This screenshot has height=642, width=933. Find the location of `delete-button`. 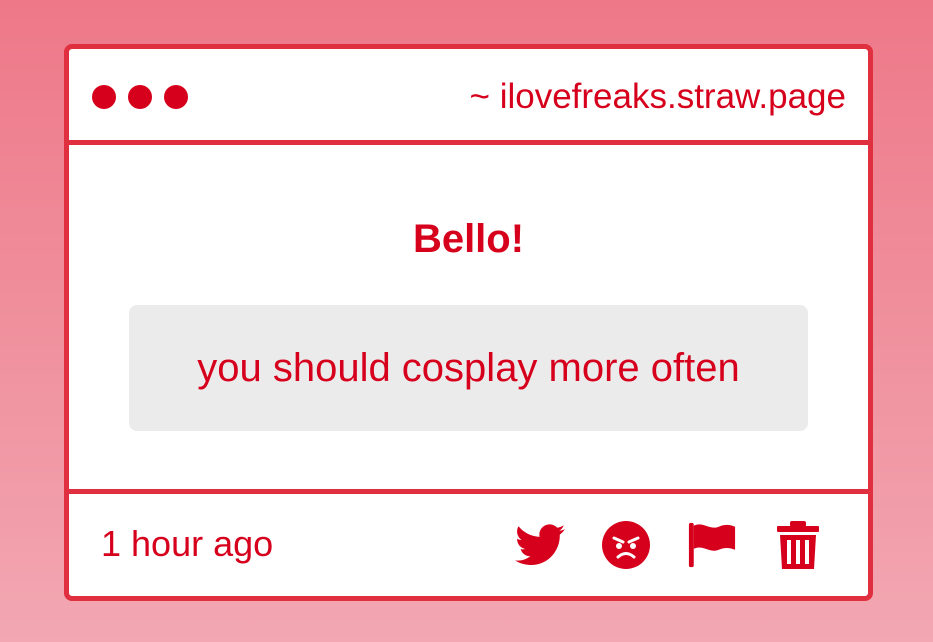

delete-button is located at coordinates (798, 545).